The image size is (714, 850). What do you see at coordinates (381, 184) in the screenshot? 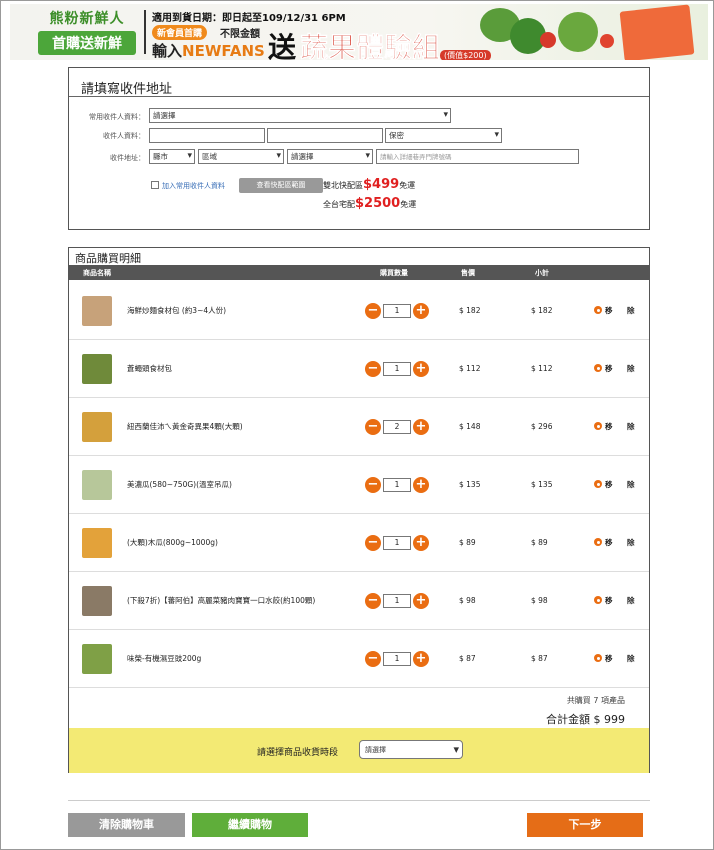
I see `ship1-amount: $499` at bounding box center [381, 184].